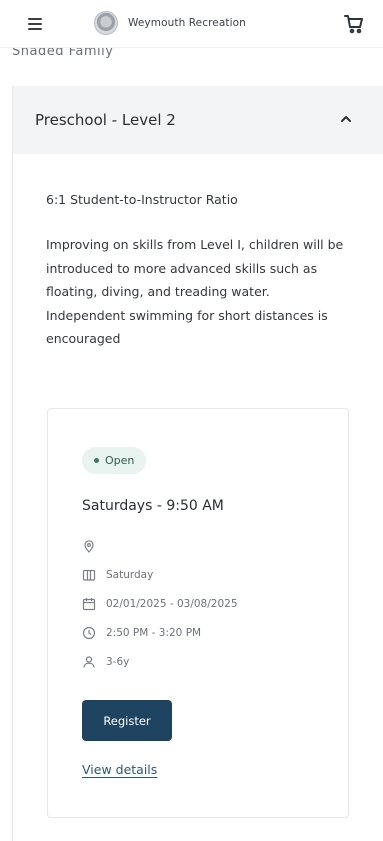  What do you see at coordinates (118, 662) in the screenshot?
I see `ages-value: 3-6y` at bounding box center [118, 662].